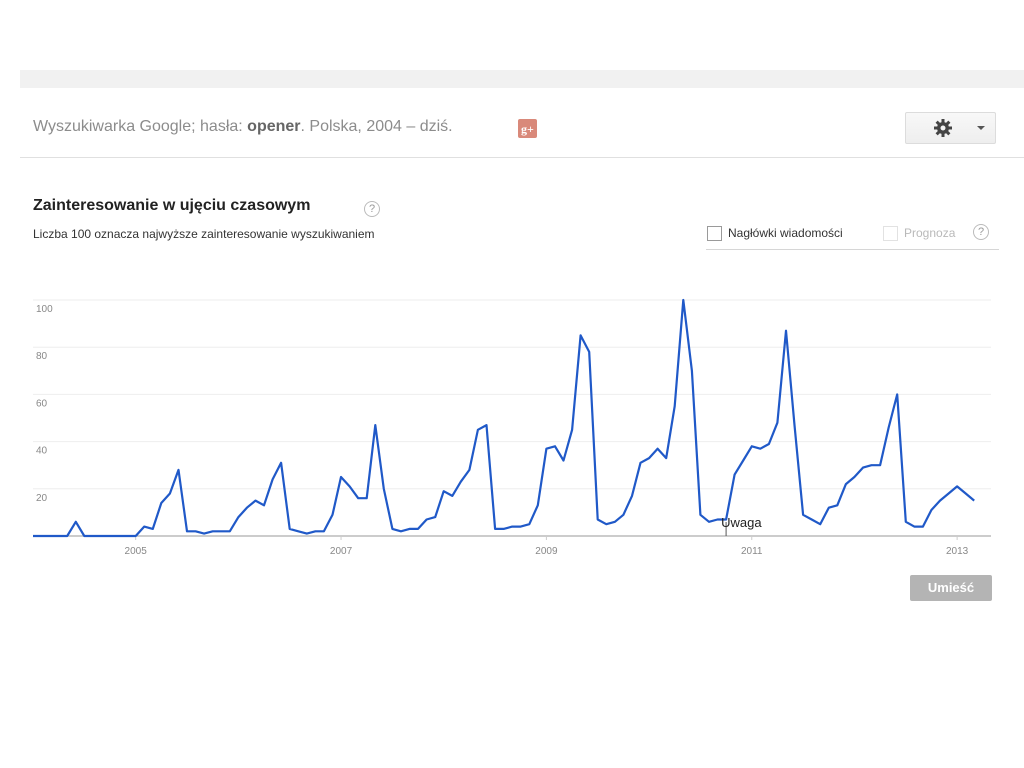  What do you see at coordinates (752, 551) in the screenshot?
I see `x-tick-label: 2011` at bounding box center [752, 551].